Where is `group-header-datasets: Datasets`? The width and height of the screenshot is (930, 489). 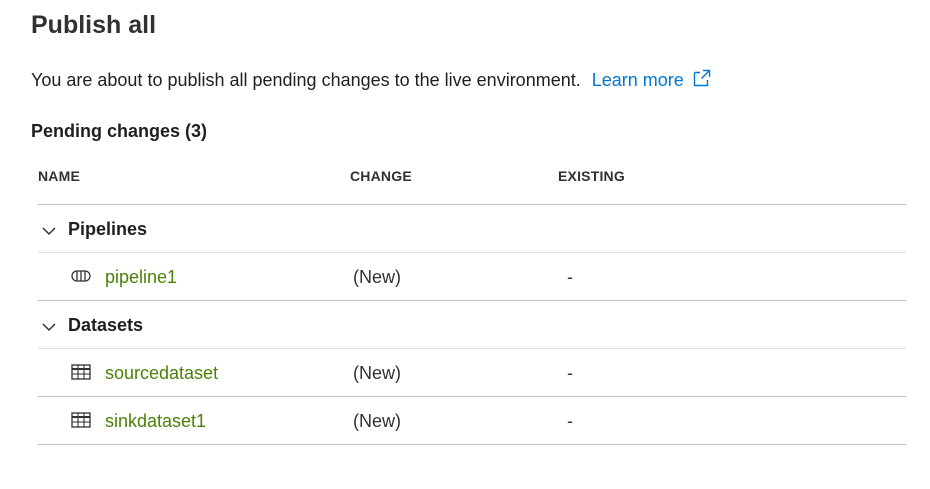
group-header-datasets: Datasets is located at coordinates (472, 325).